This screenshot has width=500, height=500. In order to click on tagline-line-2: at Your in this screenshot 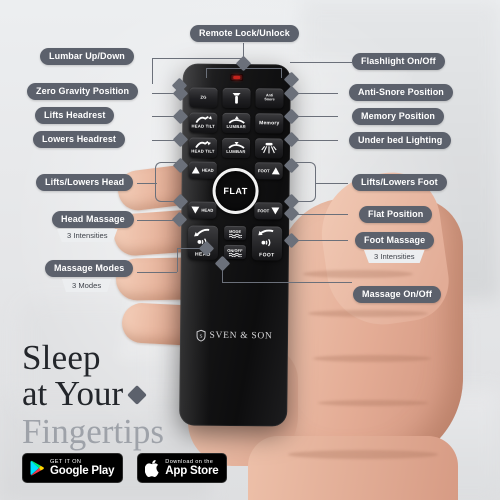, I will do `click(93, 394)`.